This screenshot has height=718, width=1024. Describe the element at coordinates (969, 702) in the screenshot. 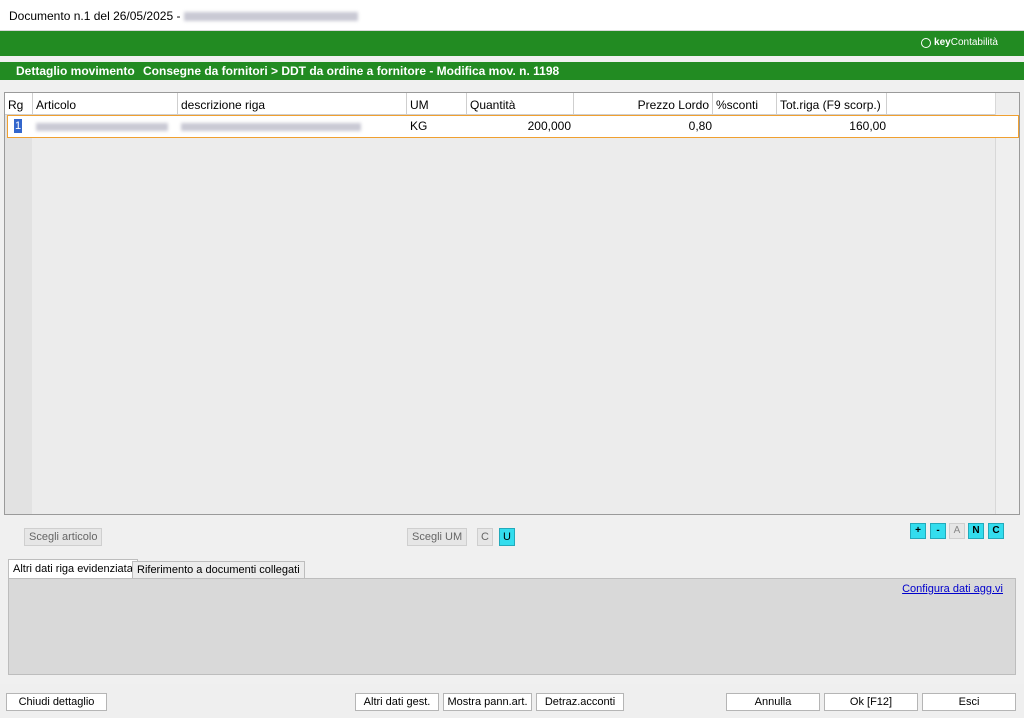

I see `esci-button: Esci` at that location.